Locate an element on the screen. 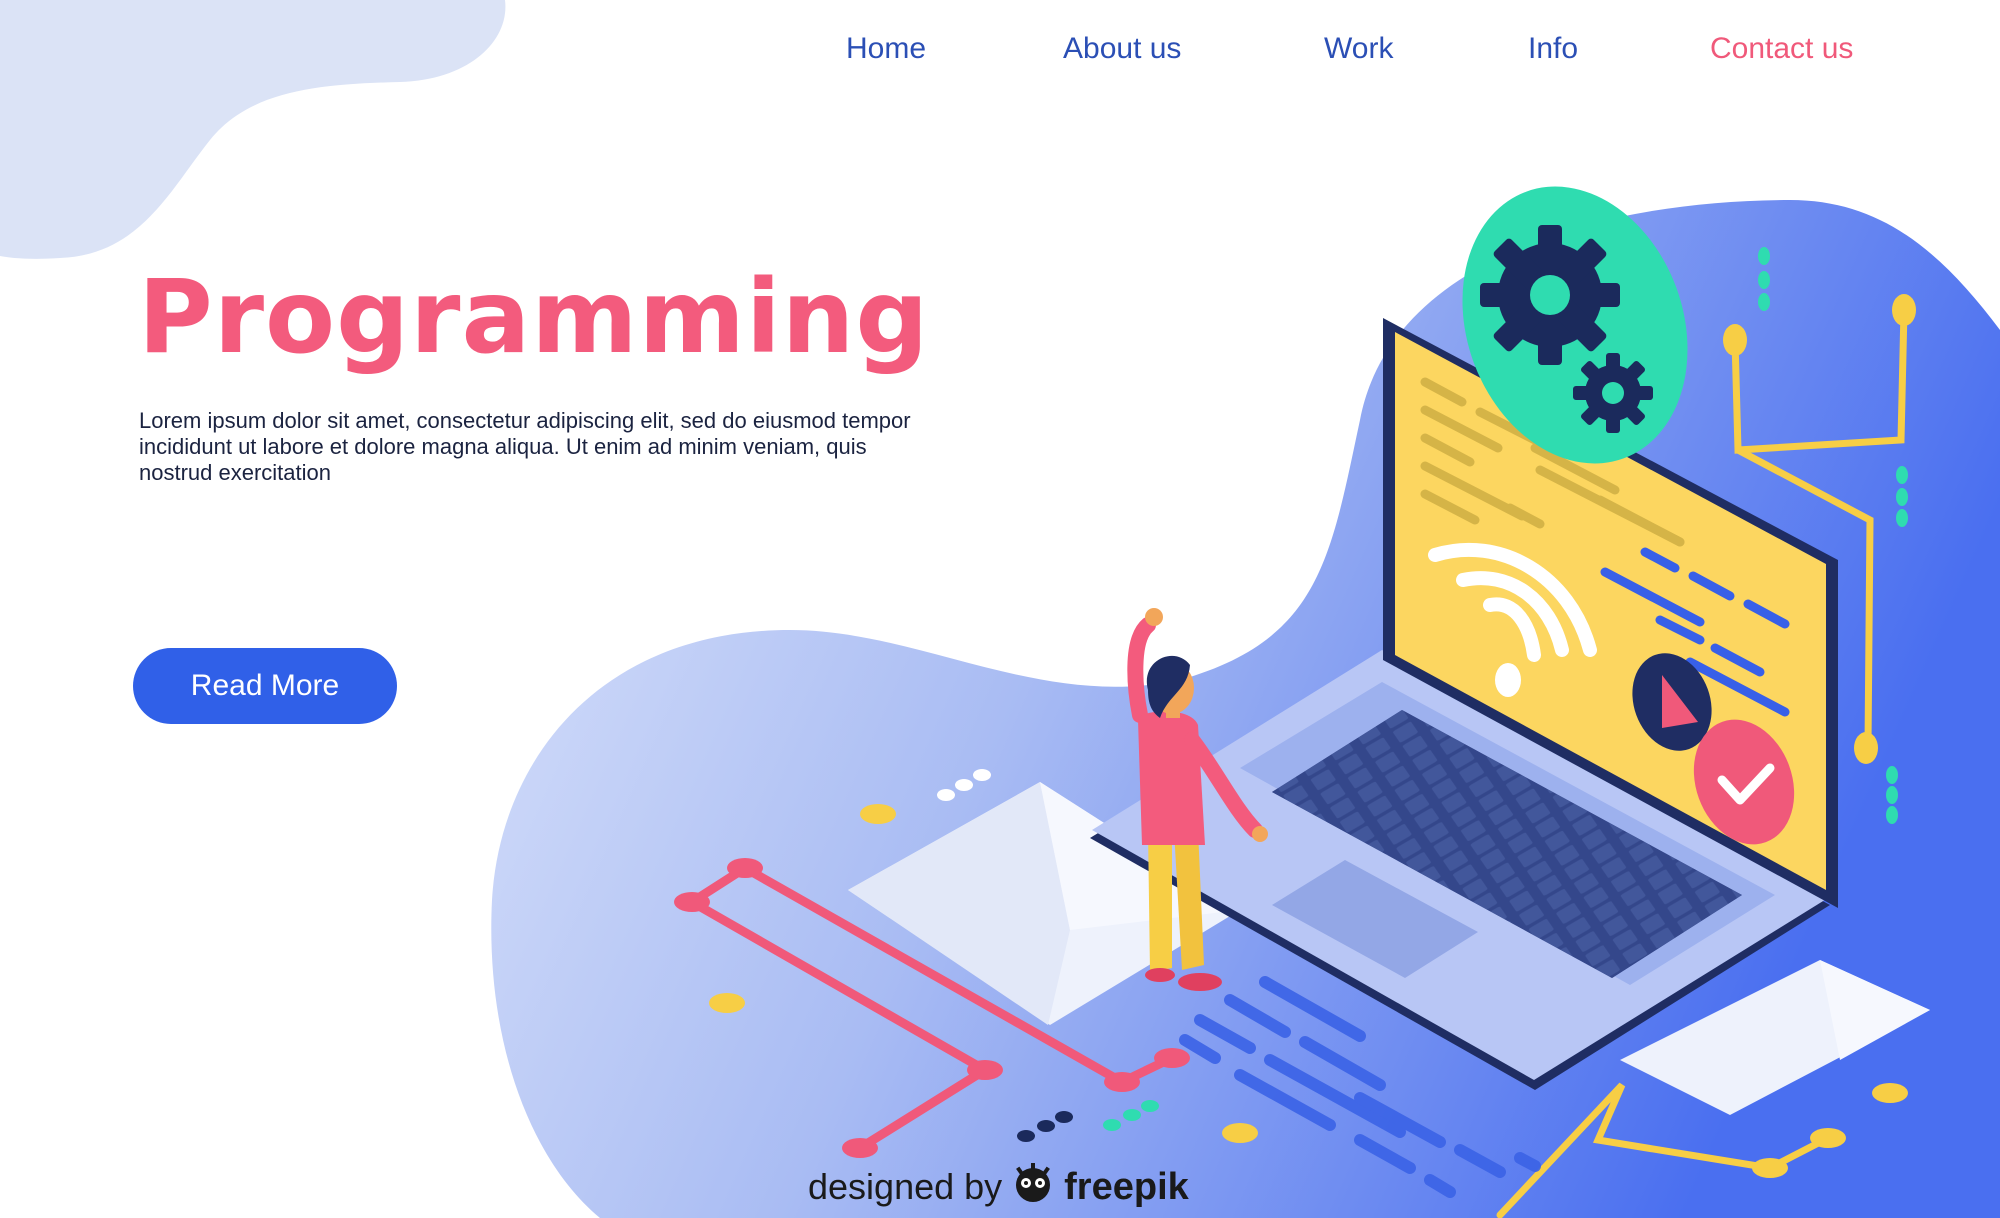  freepik-brand: freepik is located at coordinates (1126, 1187).